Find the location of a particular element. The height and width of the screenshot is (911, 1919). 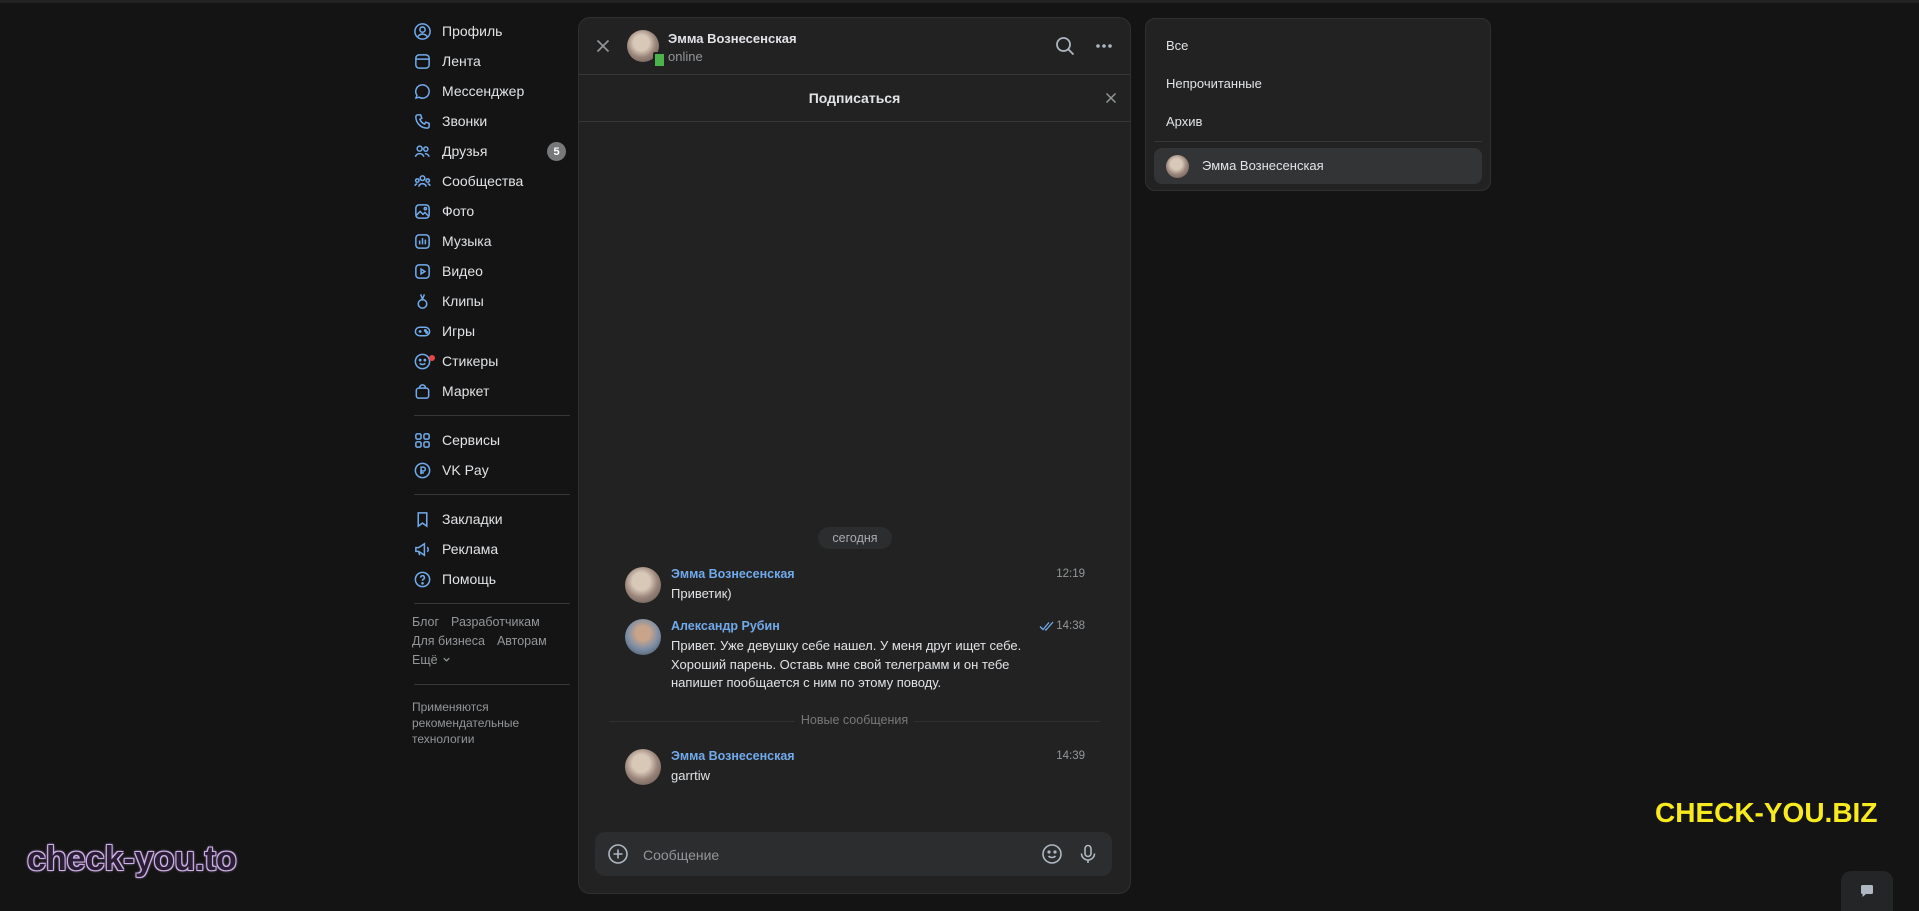

chevron-down-icon is located at coordinates (446, 659).